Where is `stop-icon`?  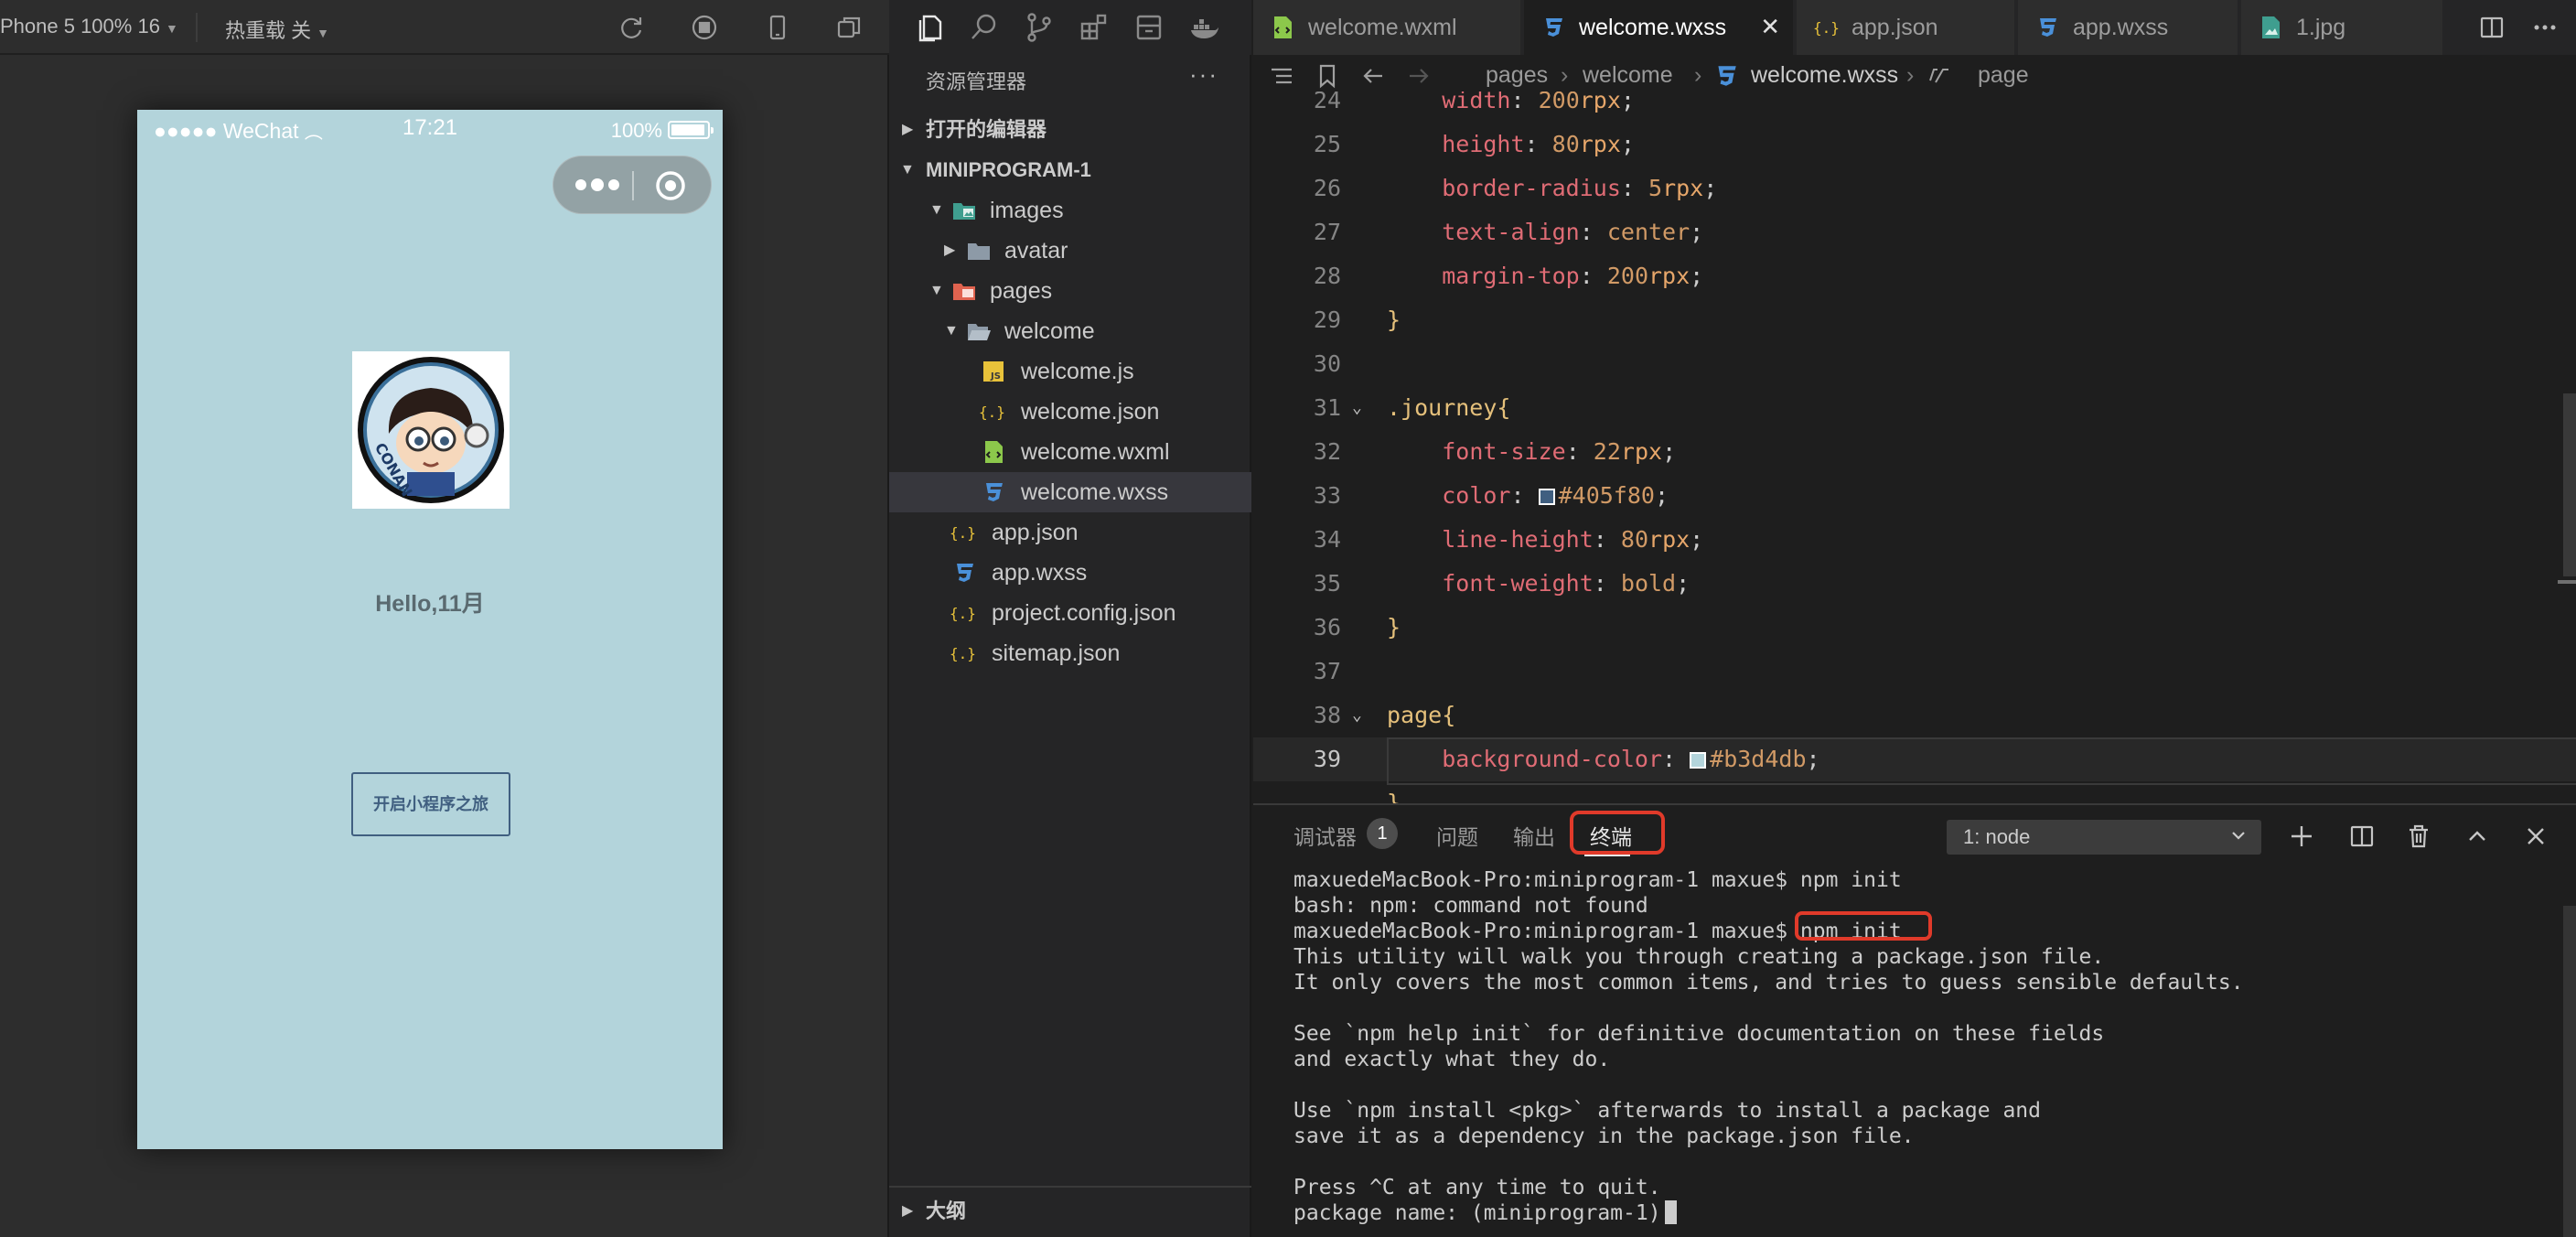
stop-icon is located at coordinates (704, 27).